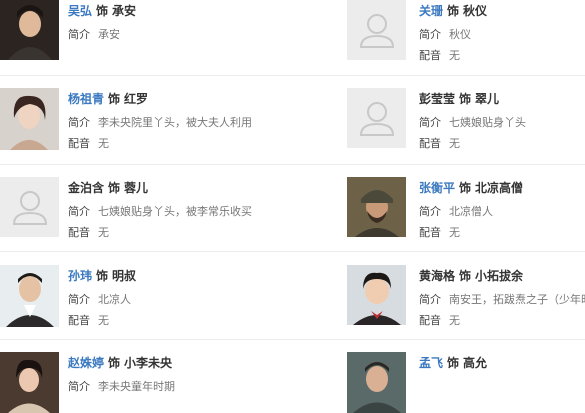 The image size is (585, 413). Describe the element at coordinates (487, 99) in the screenshot. I see `role-name: 翠儿` at that location.